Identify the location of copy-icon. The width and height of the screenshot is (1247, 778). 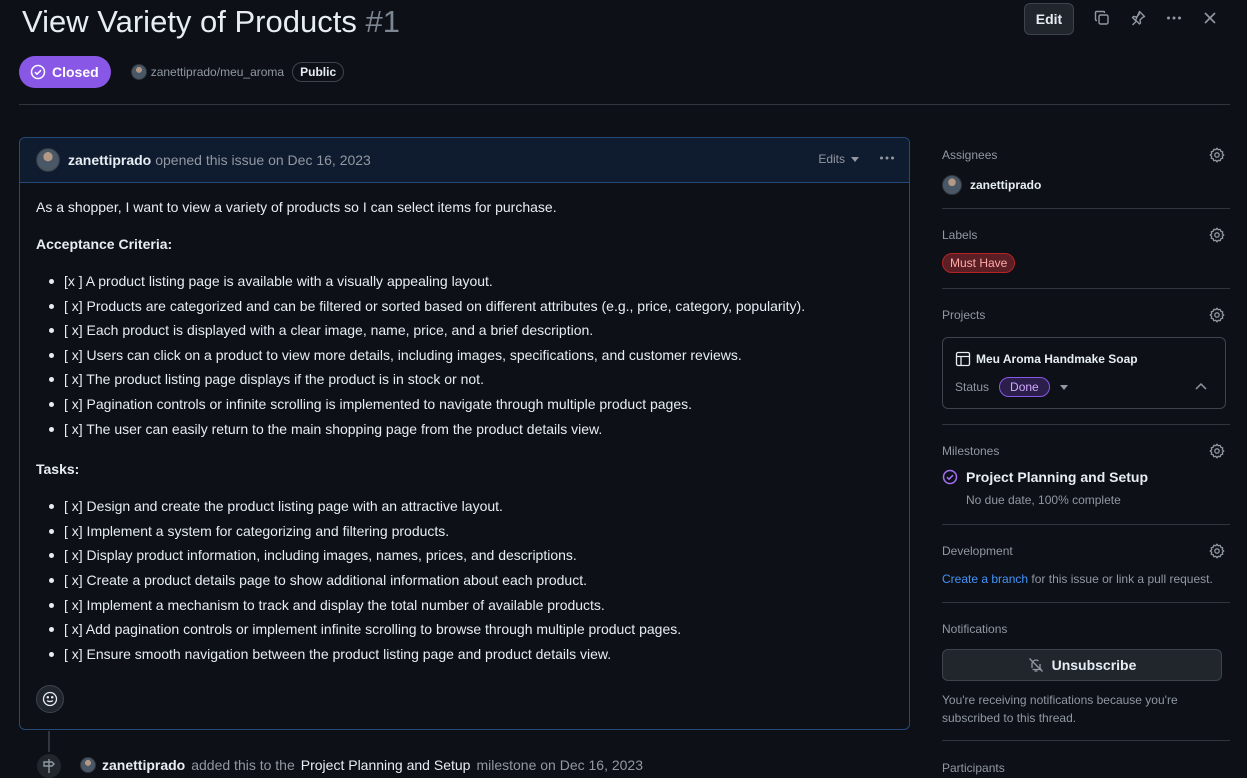
(1102, 18).